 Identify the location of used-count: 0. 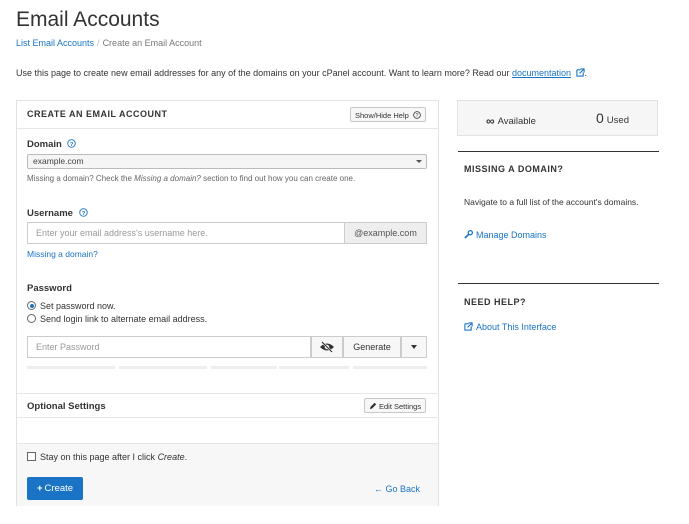
(600, 118).